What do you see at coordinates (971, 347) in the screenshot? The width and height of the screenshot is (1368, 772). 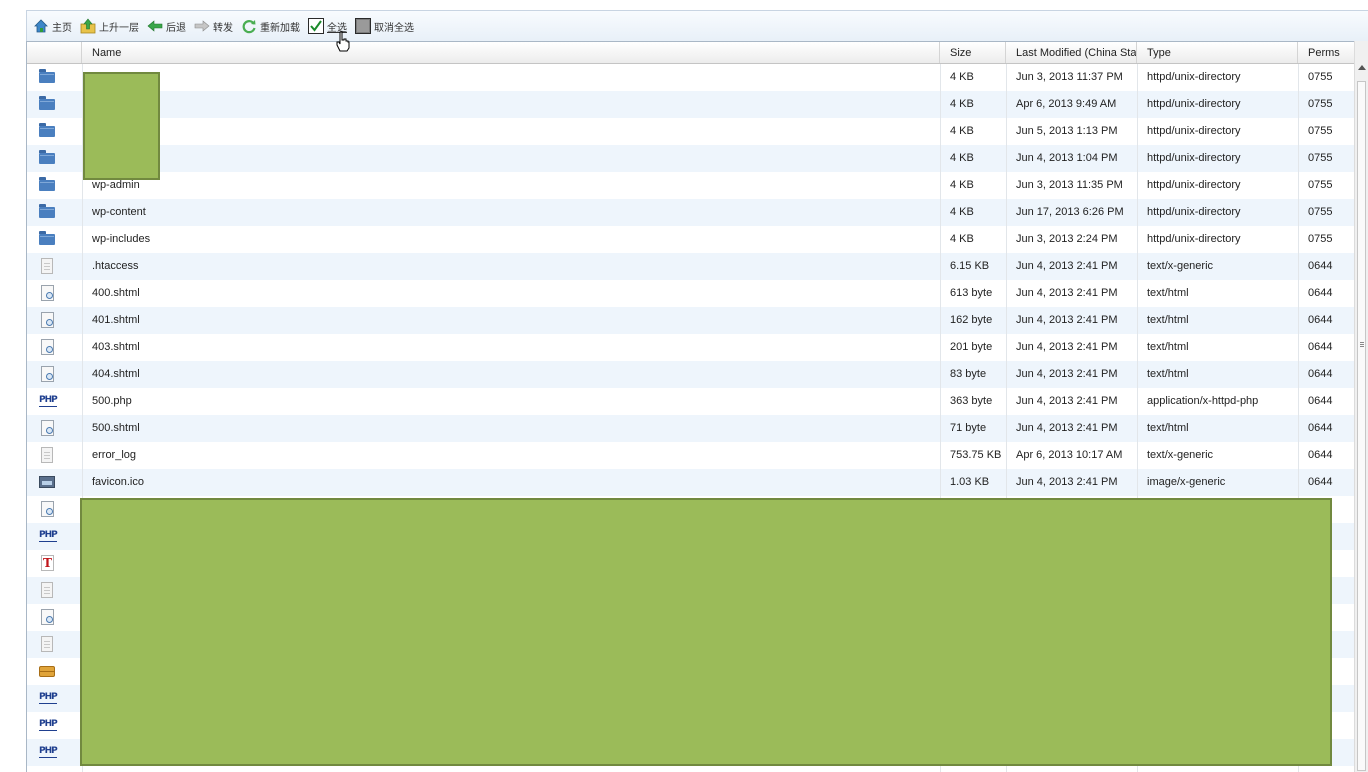 I see `file-size-cell: 201 byte` at bounding box center [971, 347].